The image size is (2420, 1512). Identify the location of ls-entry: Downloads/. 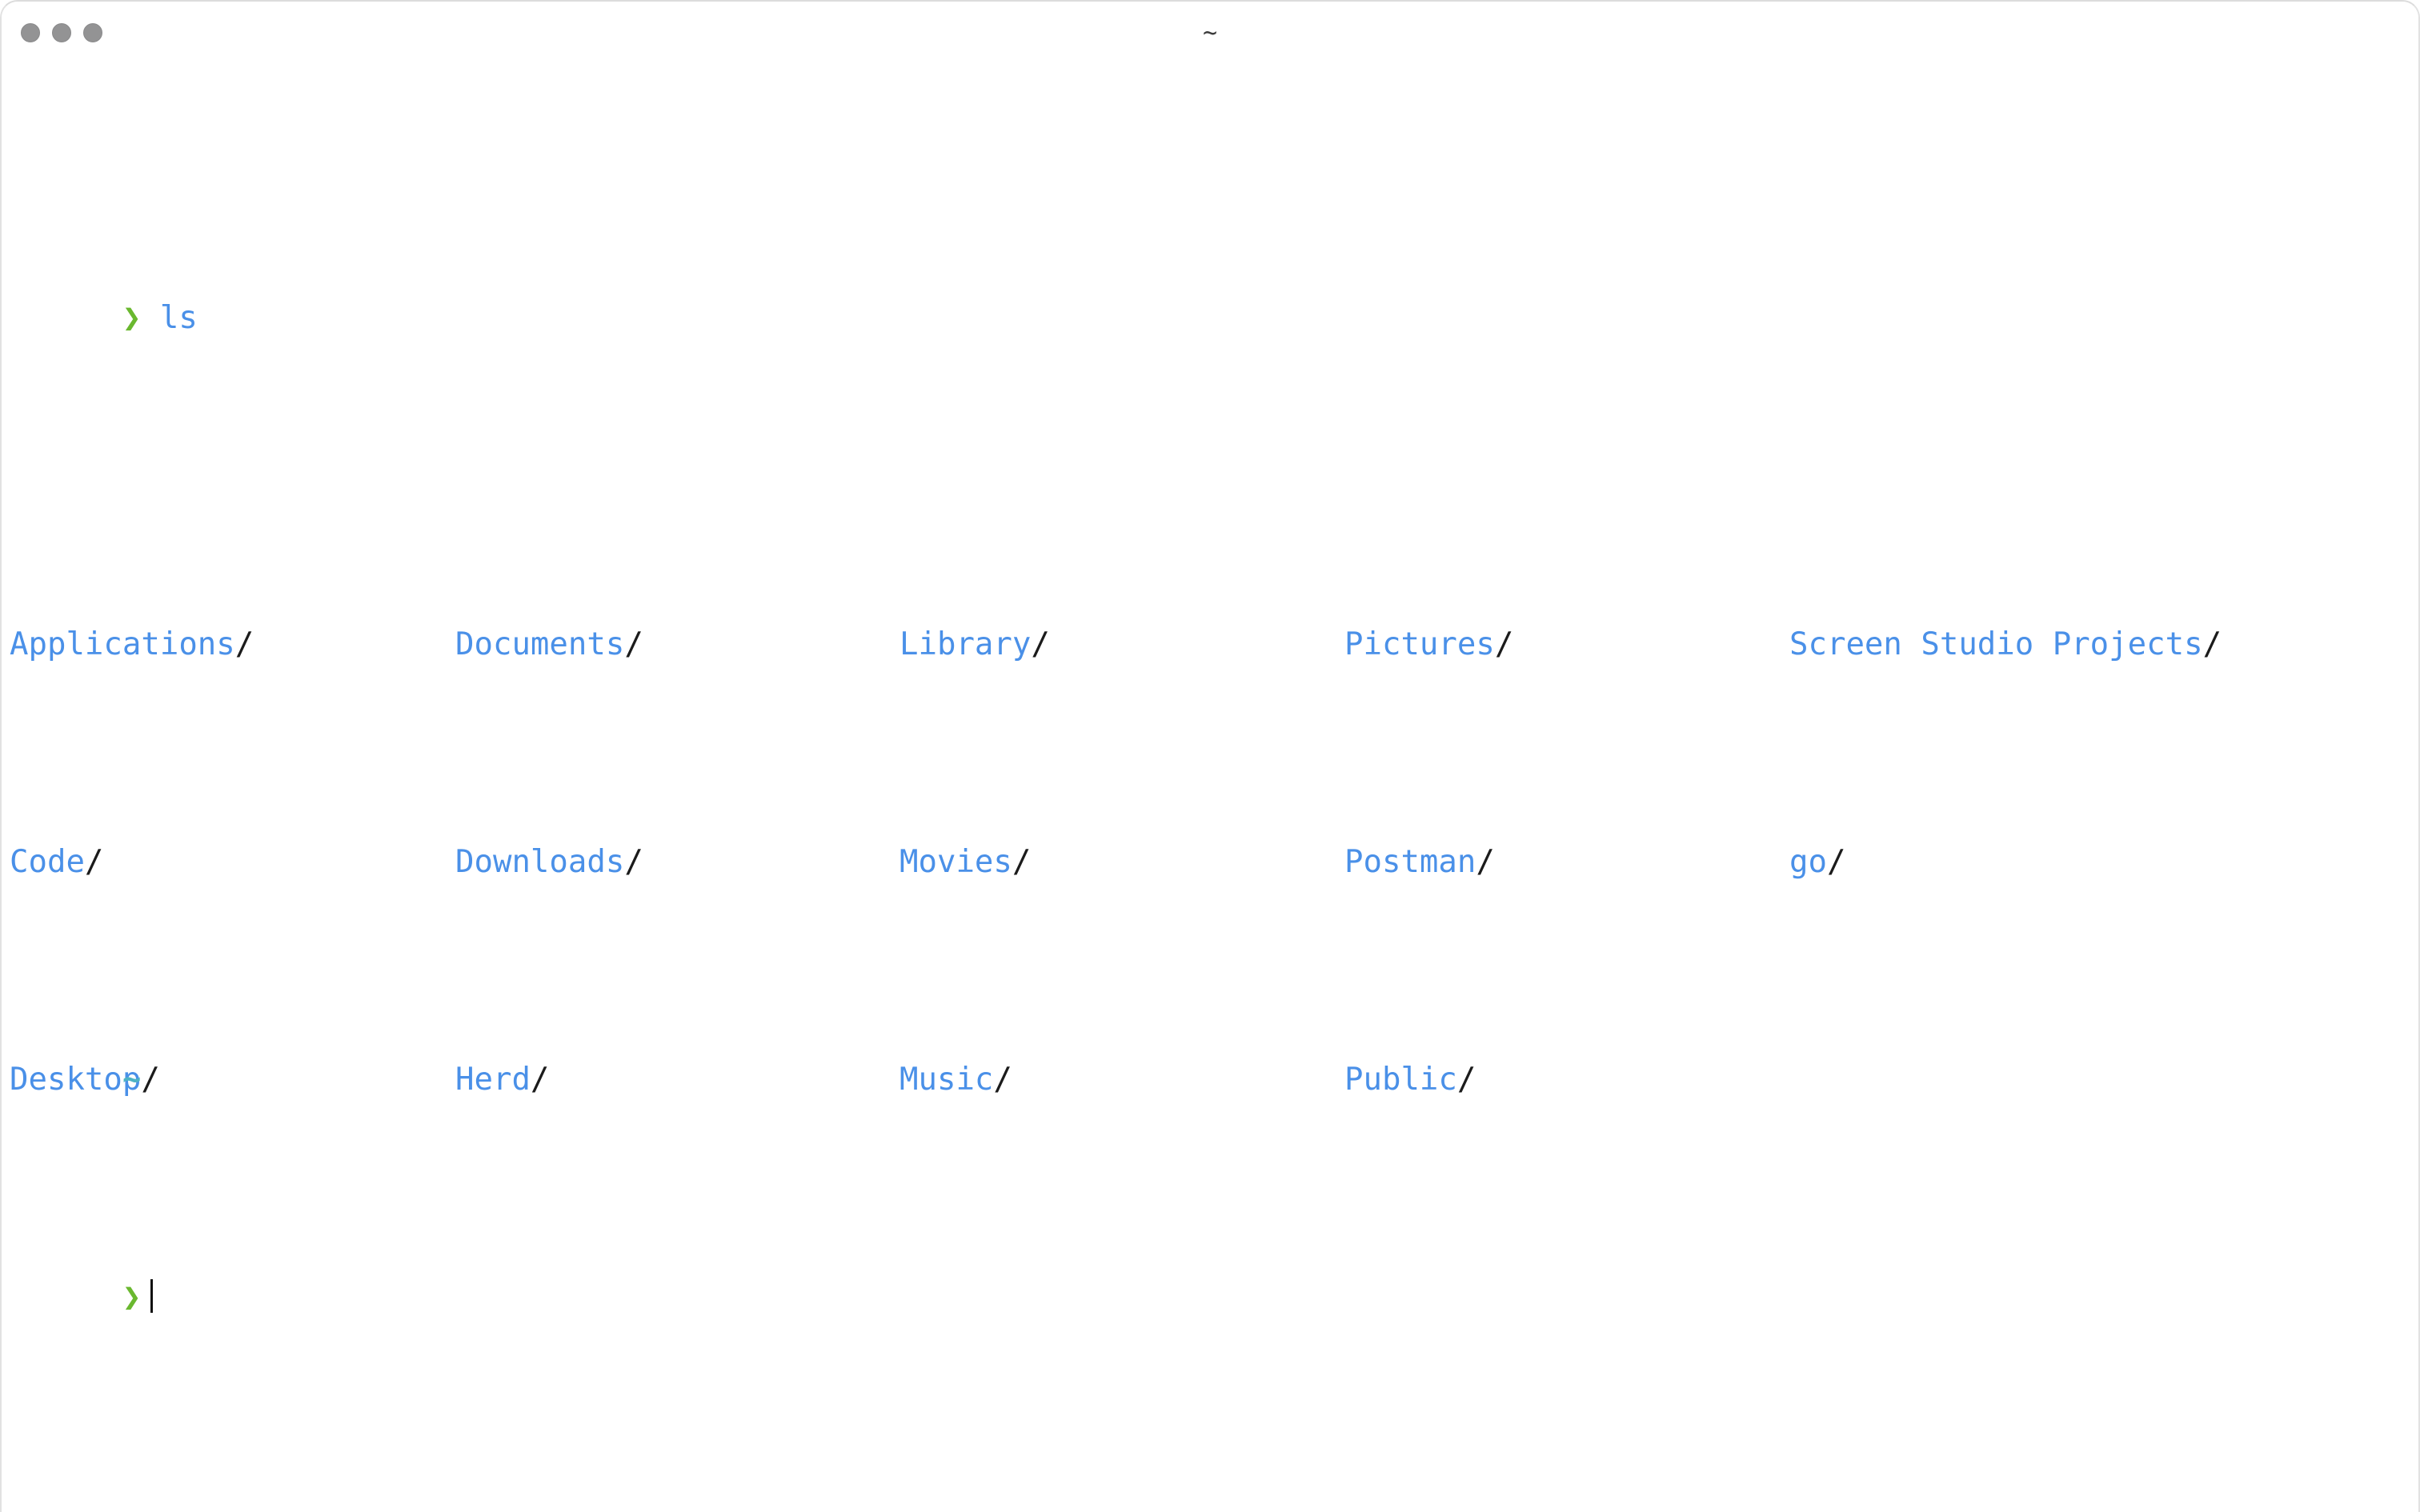
(549, 862).